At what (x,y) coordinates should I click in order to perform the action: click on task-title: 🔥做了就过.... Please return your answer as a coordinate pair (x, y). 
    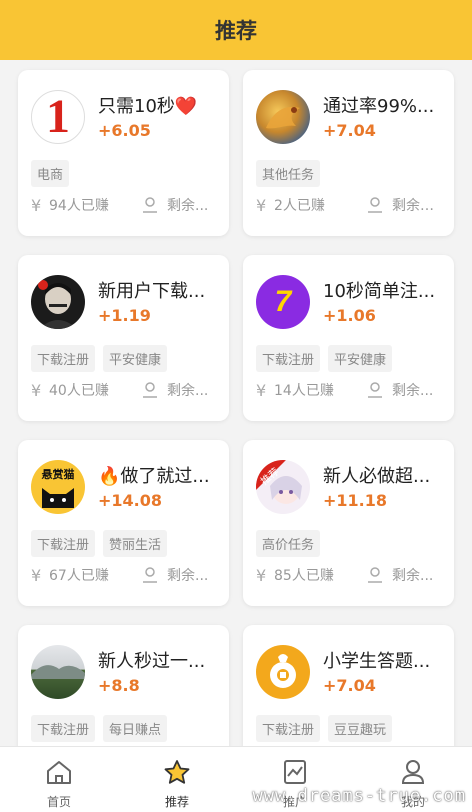
    Looking at the image, I should click on (154, 476).